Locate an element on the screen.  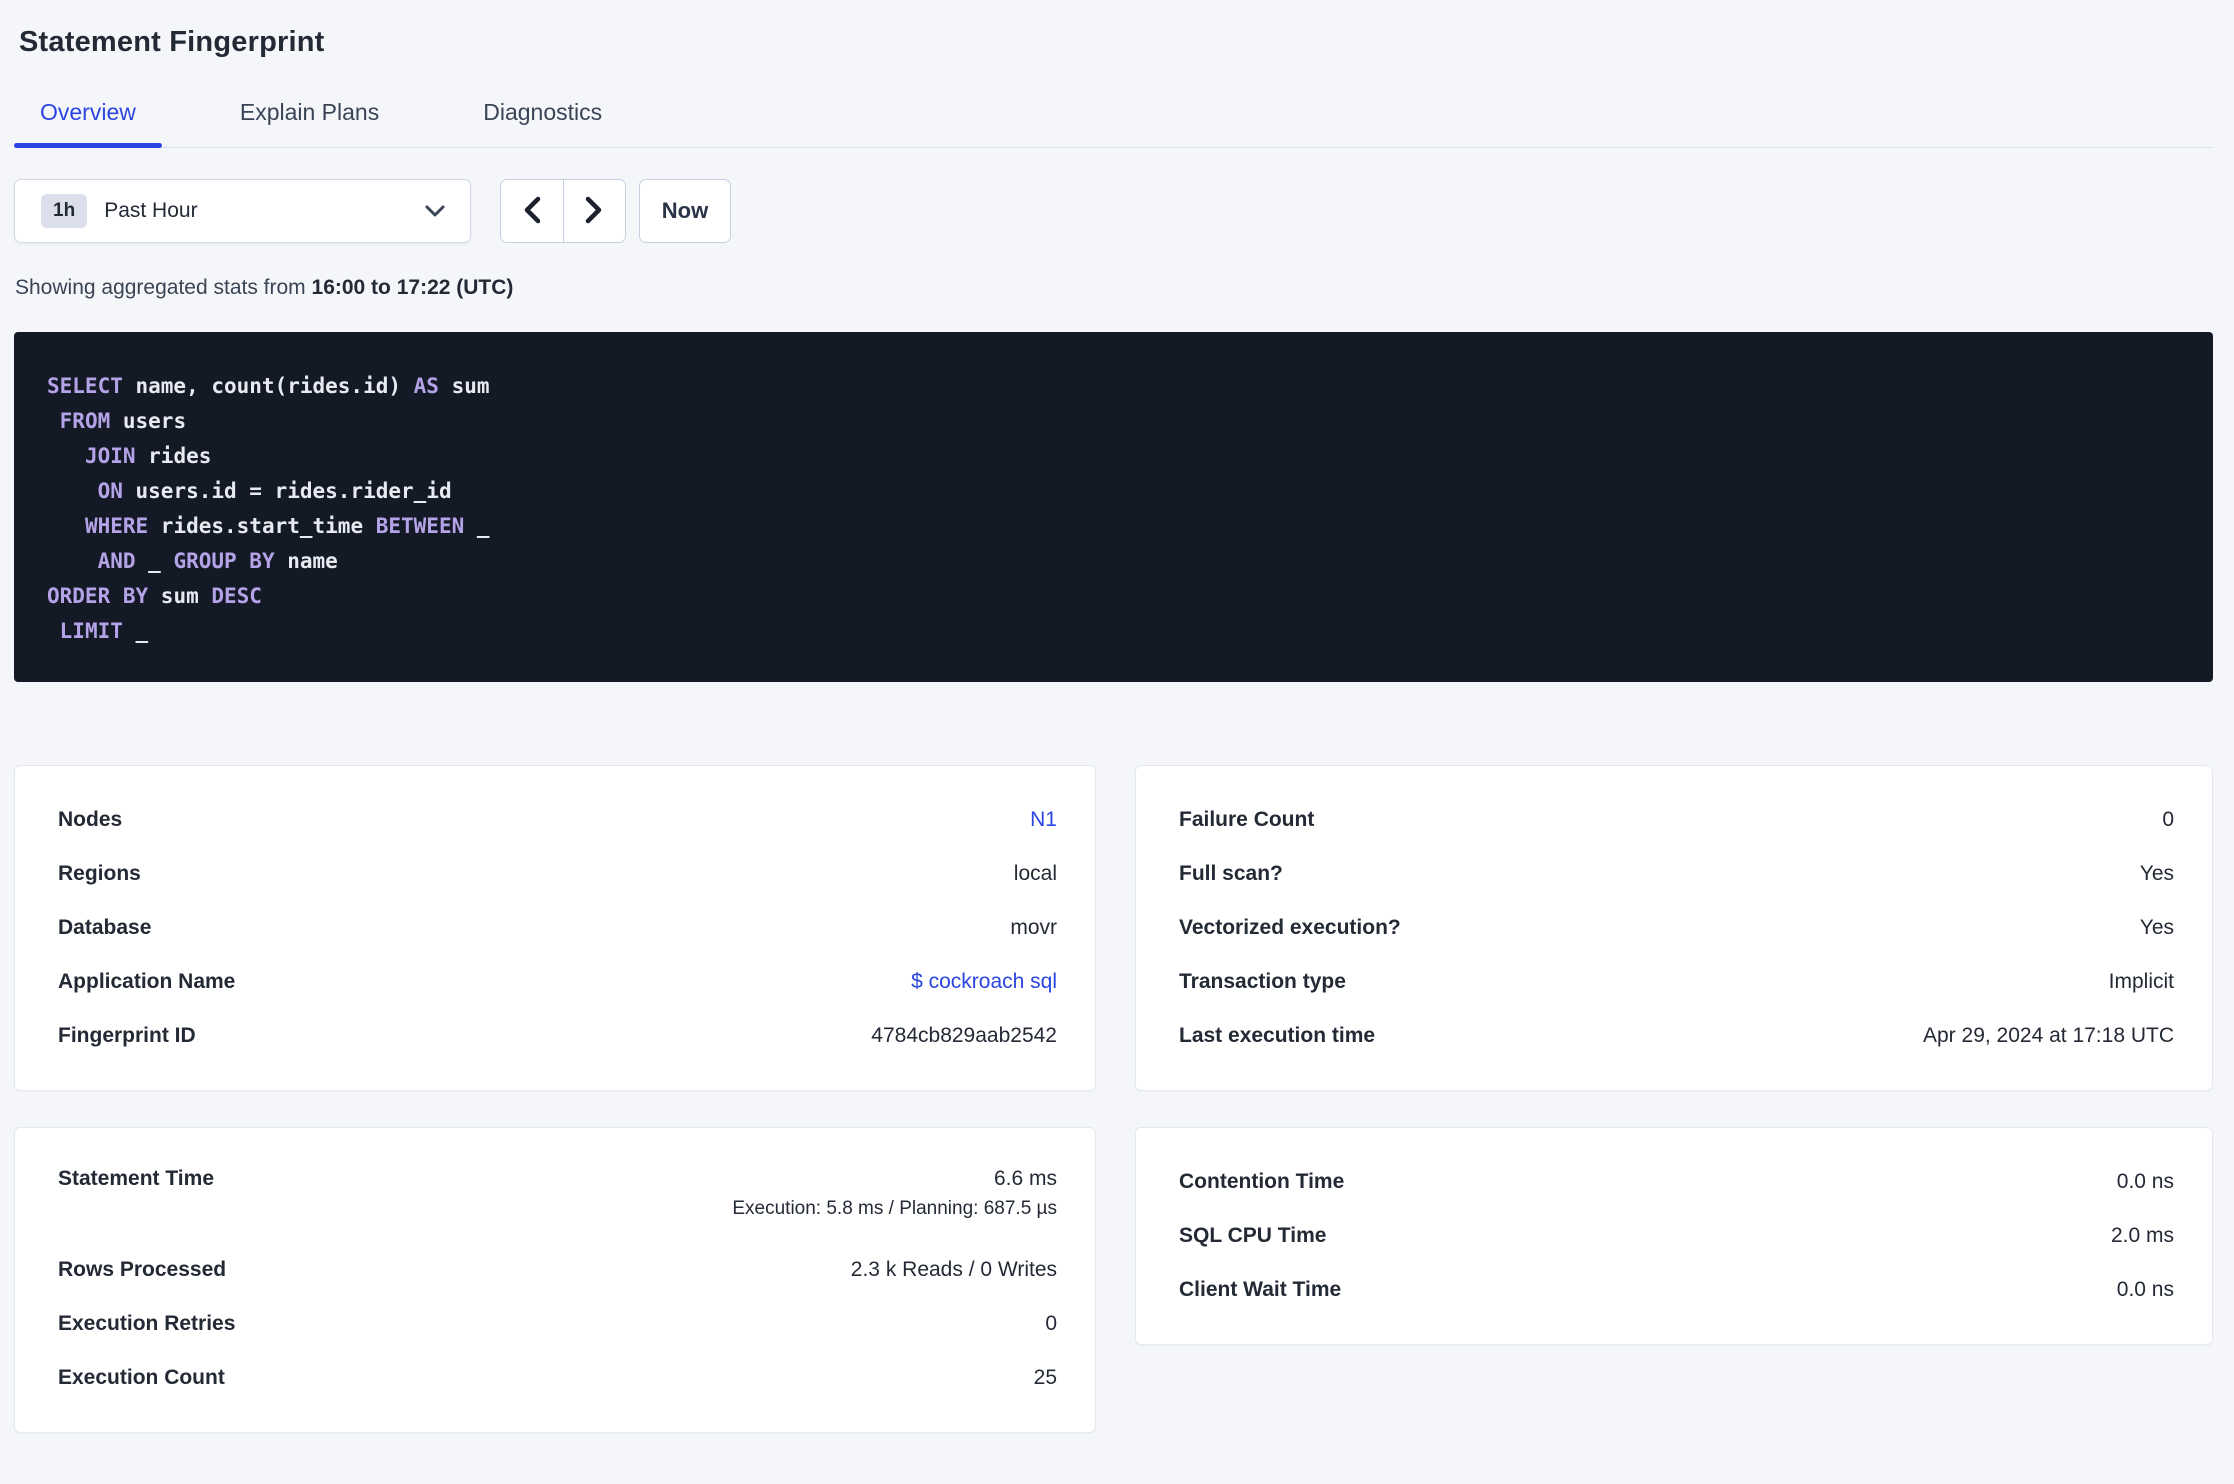
stat-value: 6.6 ms is located at coordinates (1025, 1178).